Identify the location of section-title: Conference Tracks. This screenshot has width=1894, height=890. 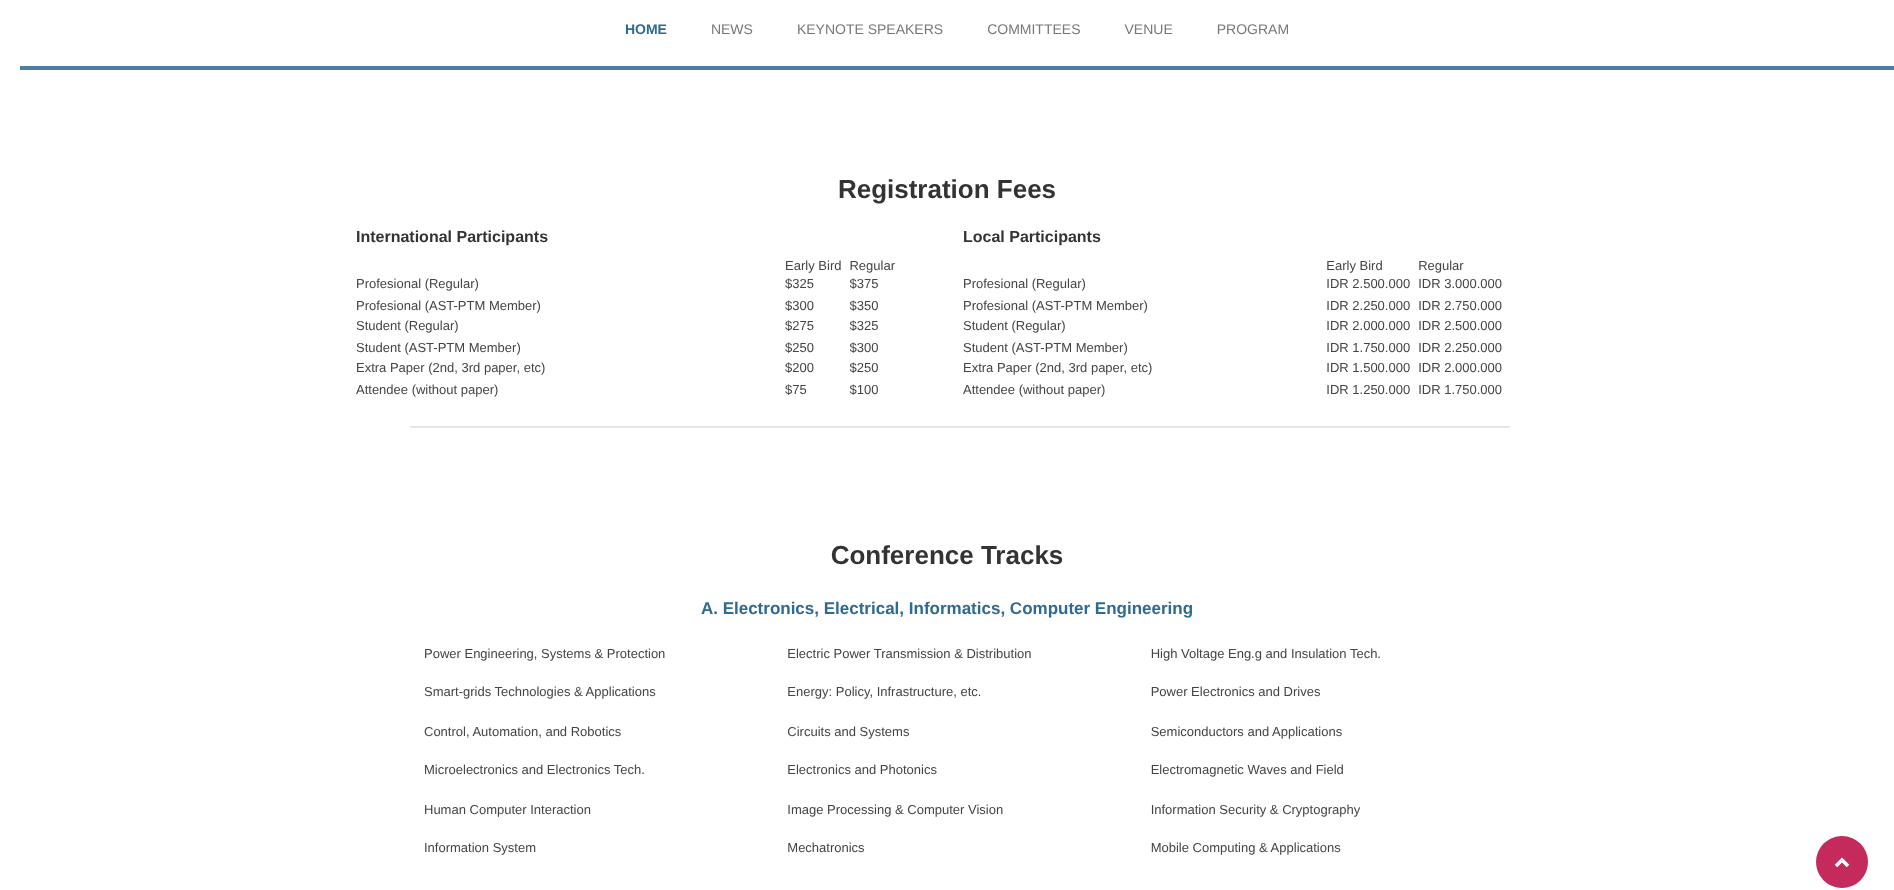
(947, 555).